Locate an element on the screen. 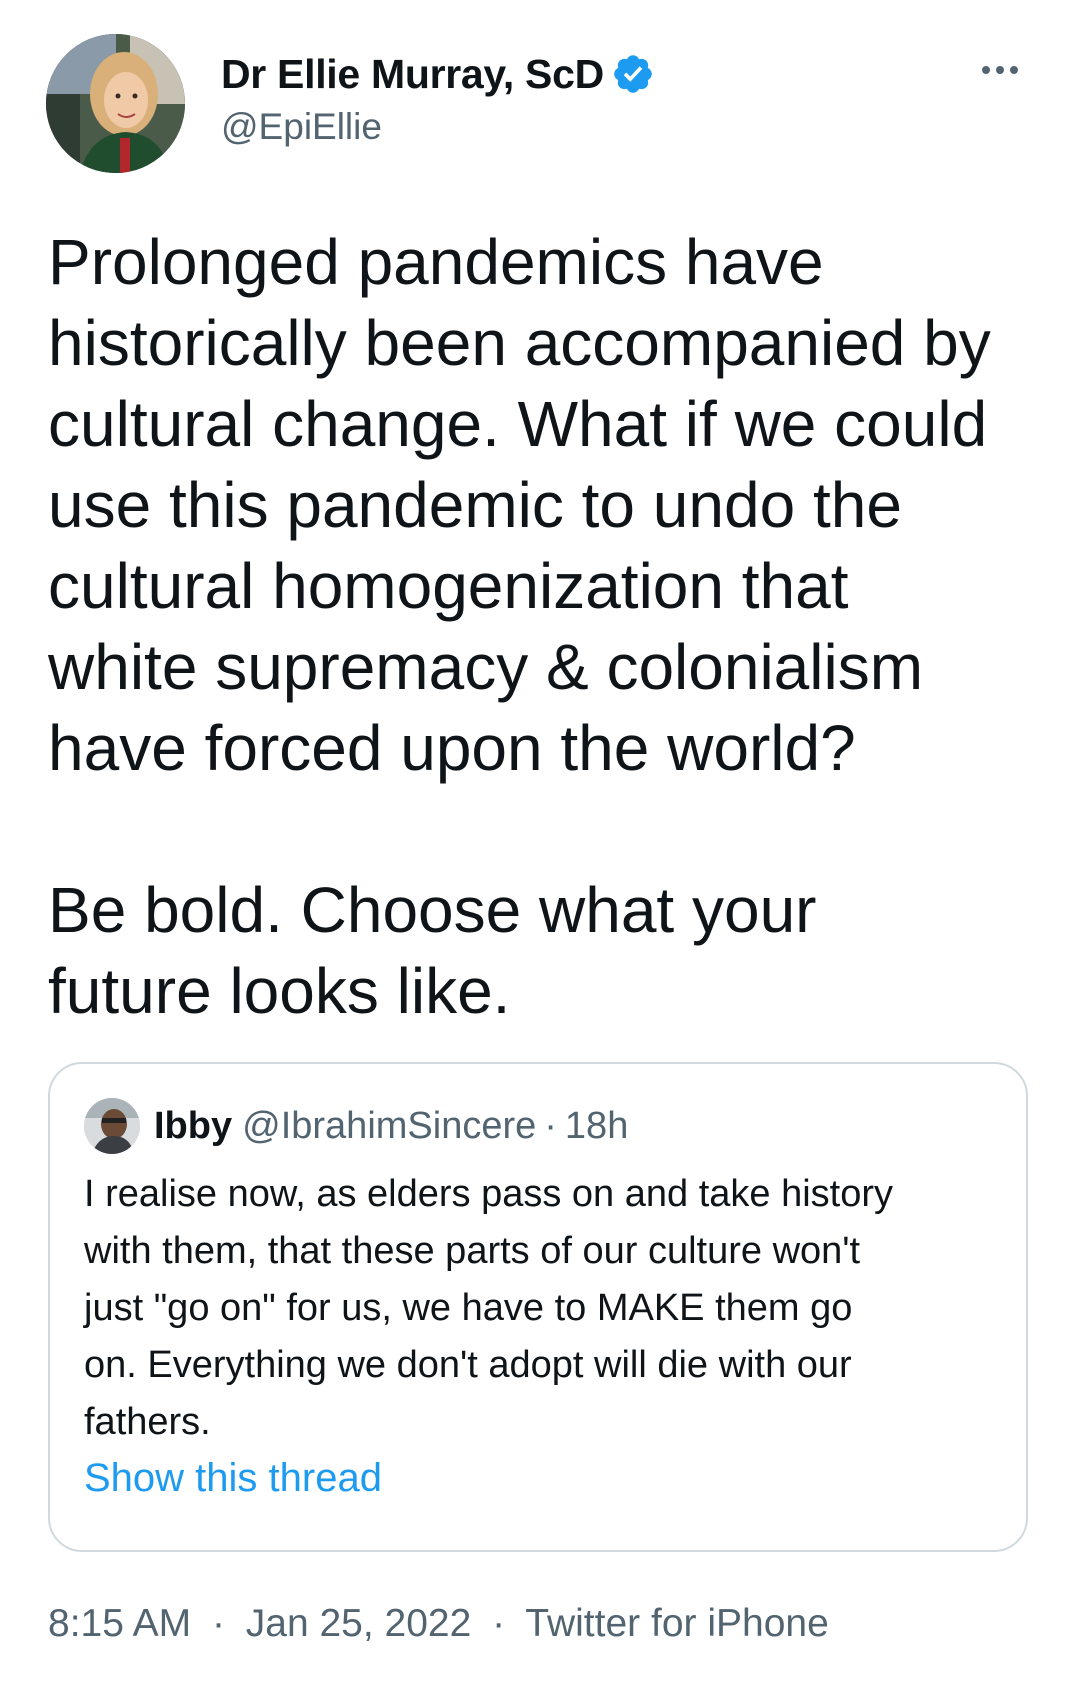 The width and height of the screenshot is (1080, 1699). tweet-line: white supremacy & colonialism is located at coordinates (485, 667).